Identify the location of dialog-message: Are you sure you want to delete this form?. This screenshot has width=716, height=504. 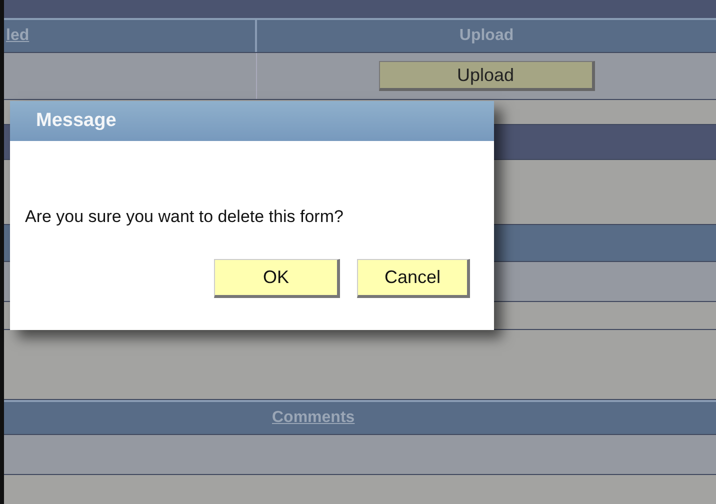
(184, 216).